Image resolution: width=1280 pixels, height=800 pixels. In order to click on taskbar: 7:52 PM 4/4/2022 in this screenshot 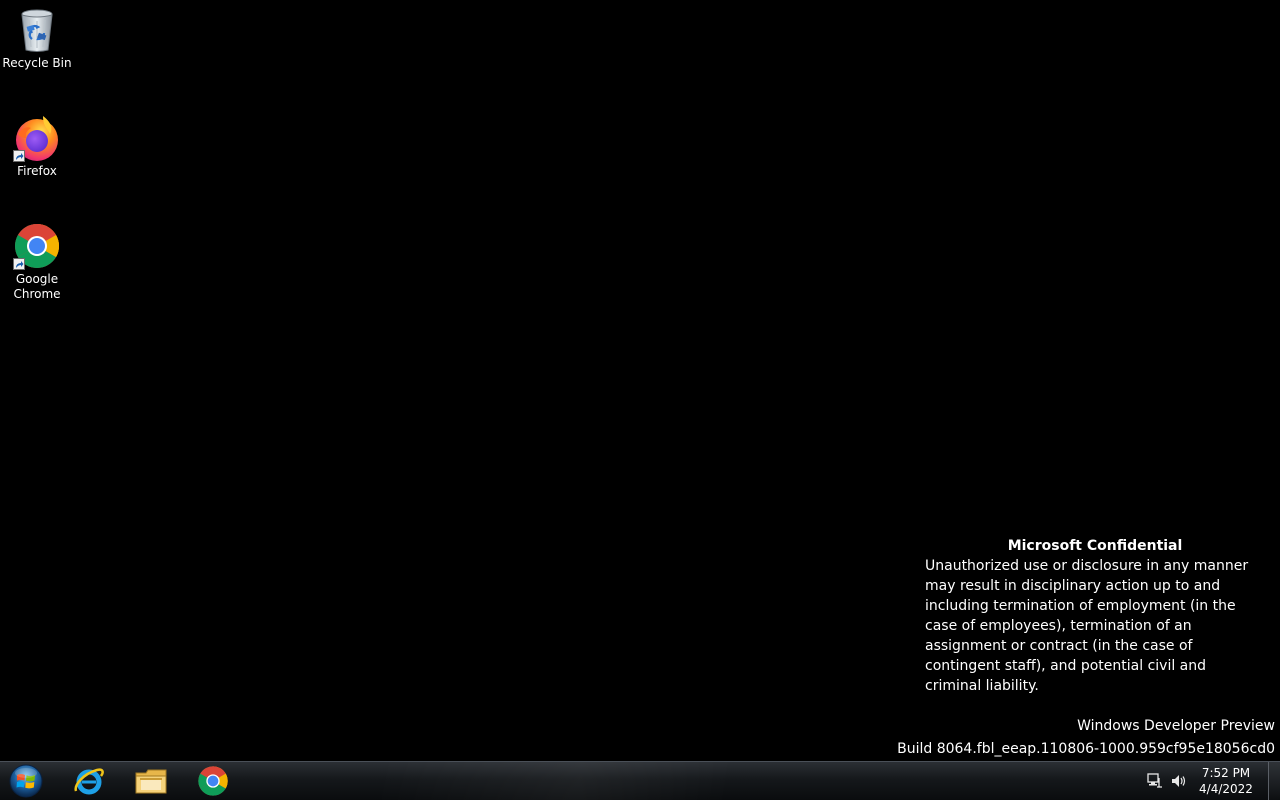, I will do `click(640, 780)`.